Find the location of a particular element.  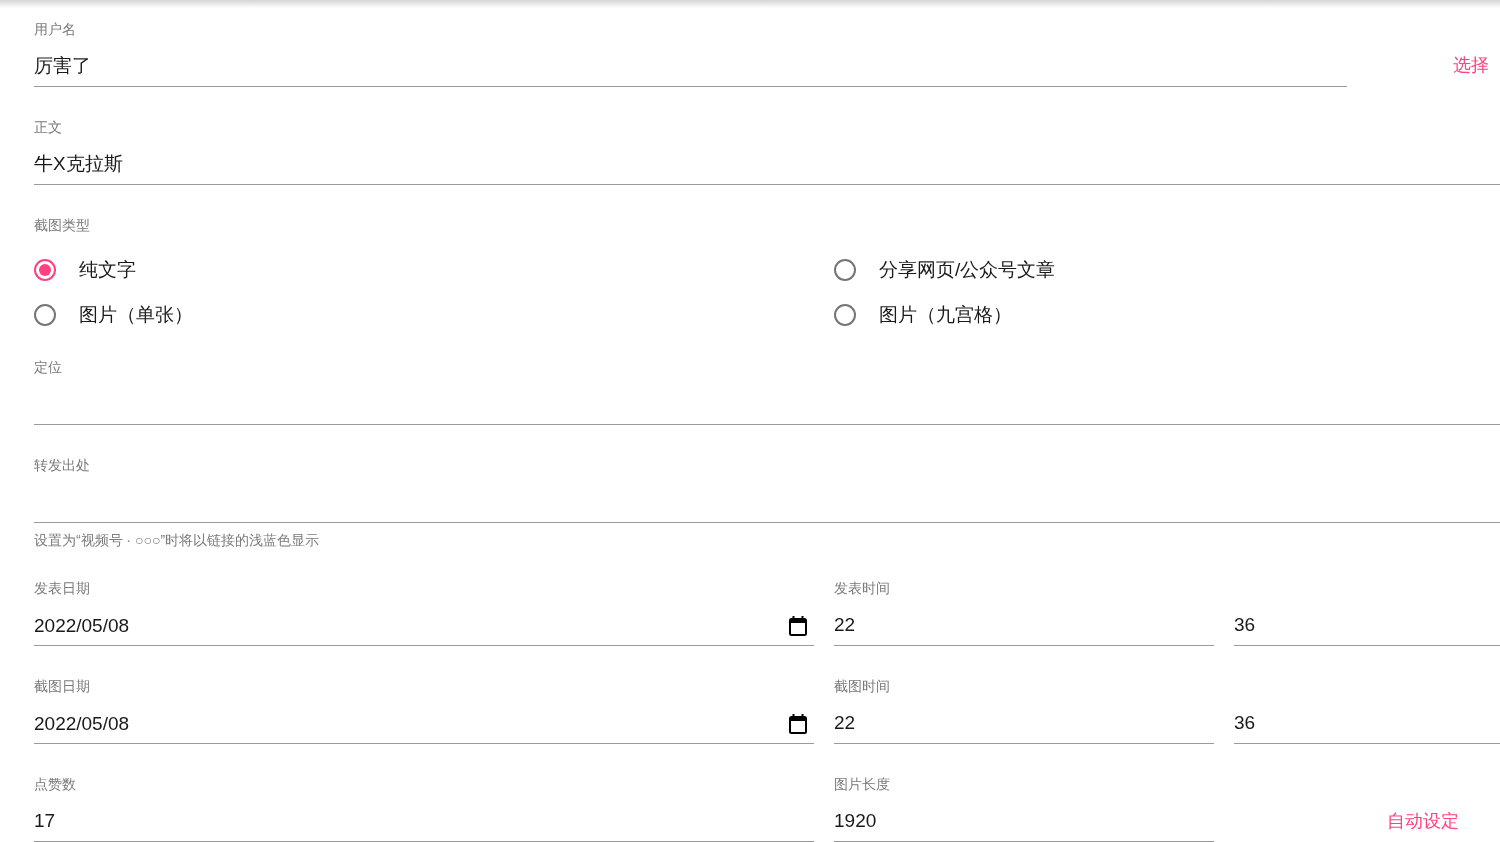

field-label: 用户名 is located at coordinates (55, 29).